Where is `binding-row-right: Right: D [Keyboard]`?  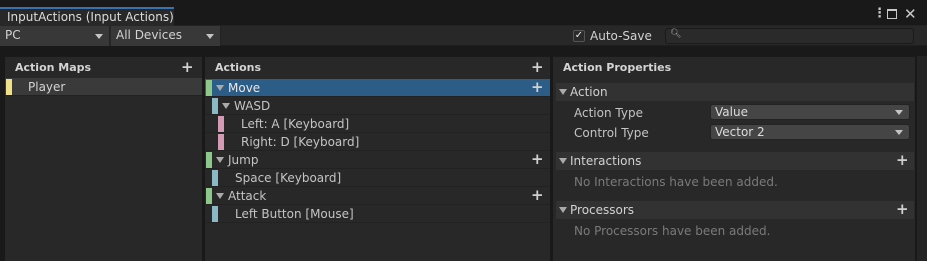
binding-row-right: Right: D [Keyboard] is located at coordinates (377, 142).